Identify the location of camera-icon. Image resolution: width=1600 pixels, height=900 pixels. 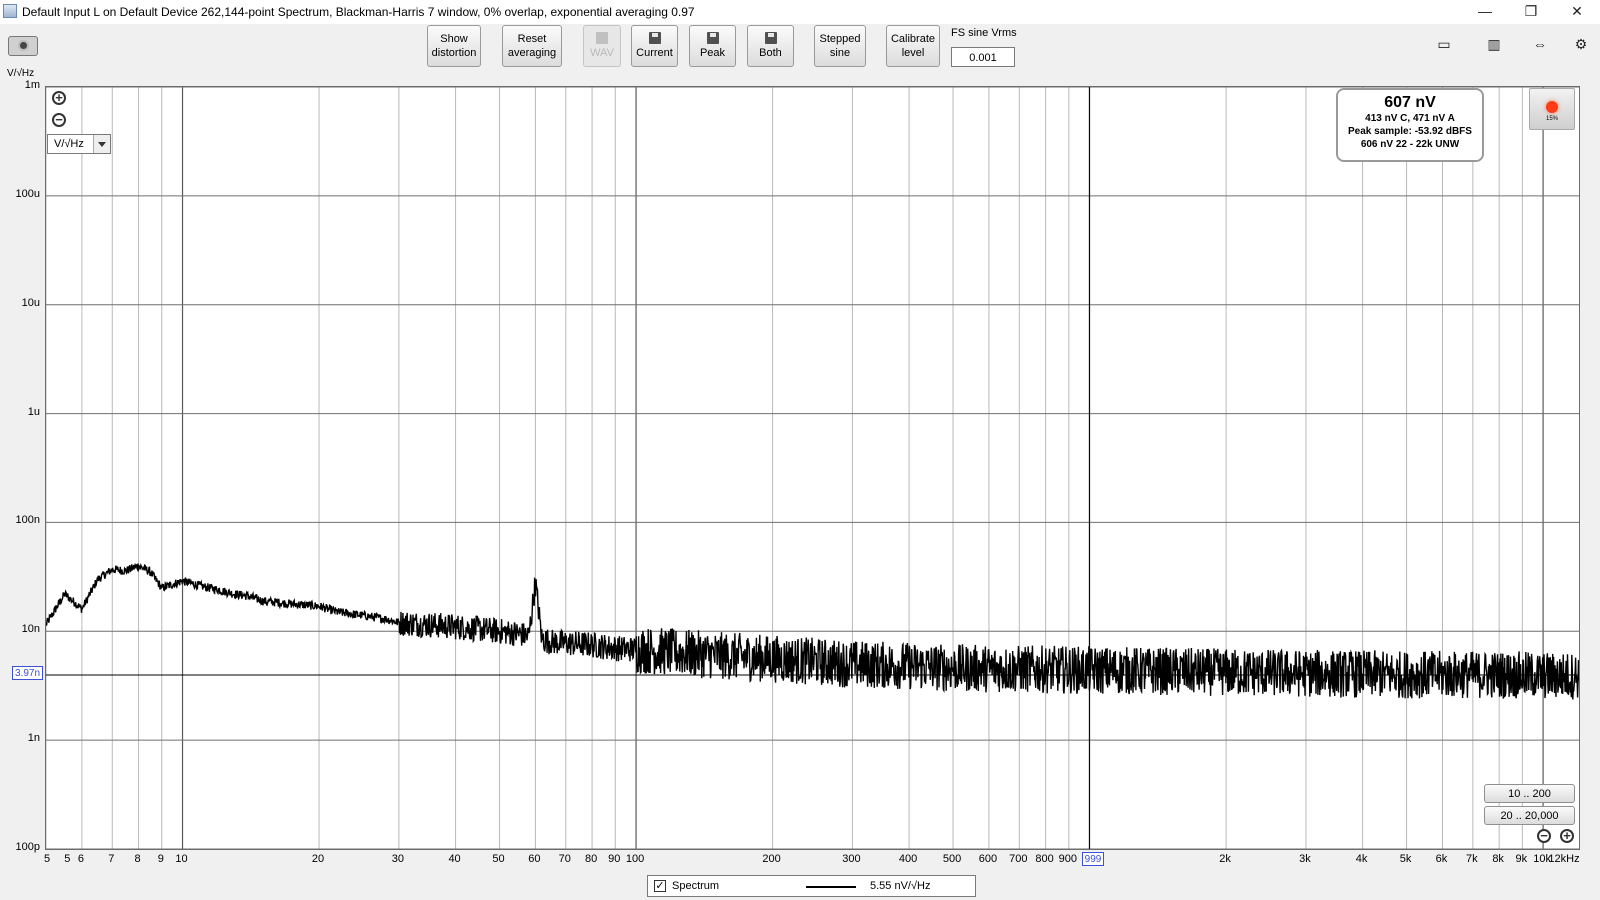
(23, 46).